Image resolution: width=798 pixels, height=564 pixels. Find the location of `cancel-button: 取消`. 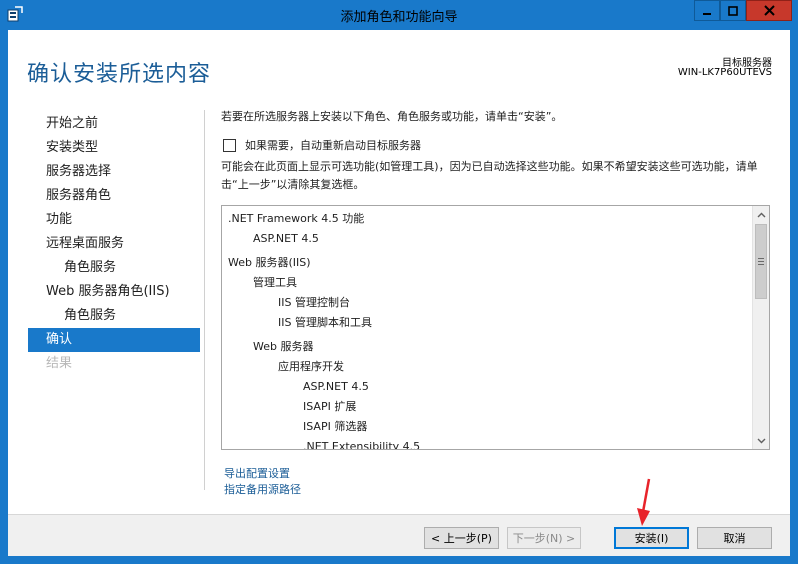

cancel-button: 取消 is located at coordinates (734, 538).